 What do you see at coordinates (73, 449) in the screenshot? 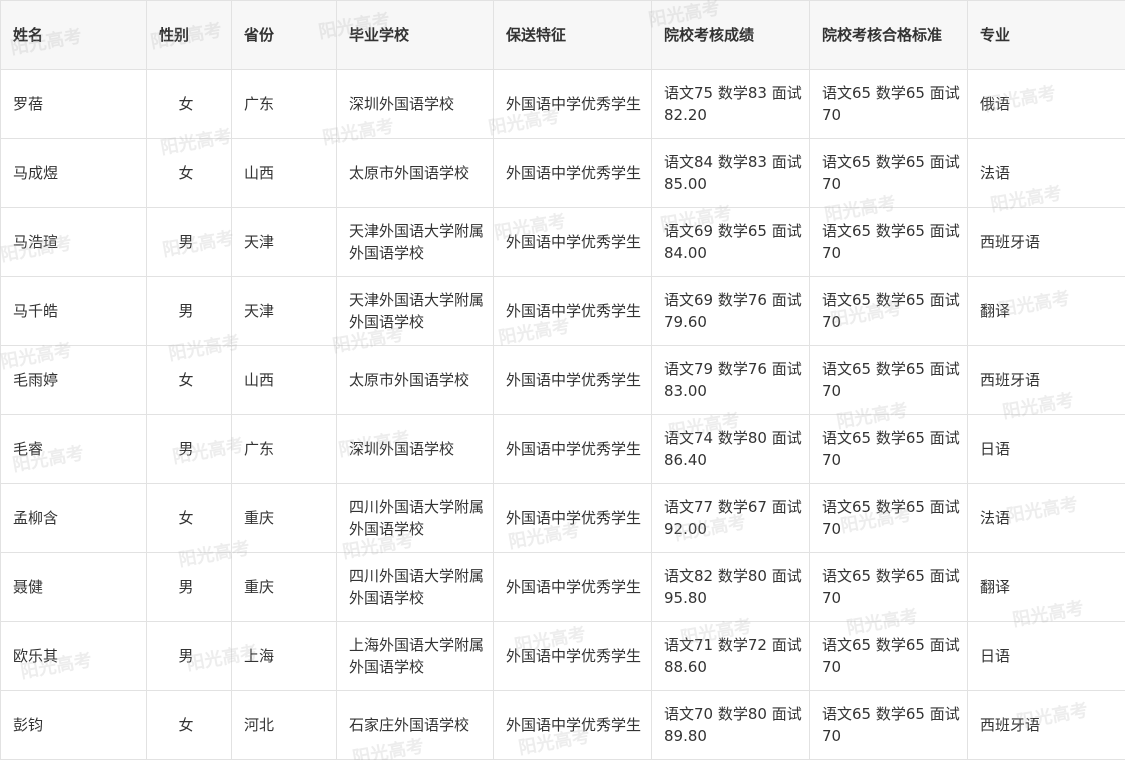
I see `cell-name: 毛睿` at bounding box center [73, 449].